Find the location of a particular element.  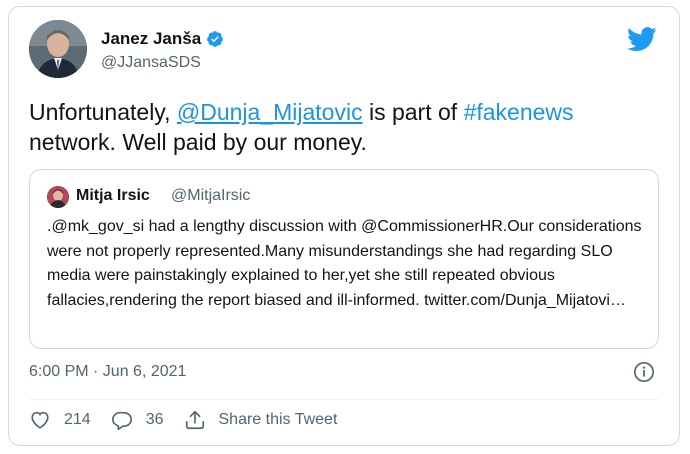

share-label: Share this Tweet is located at coordinates (278, 419).